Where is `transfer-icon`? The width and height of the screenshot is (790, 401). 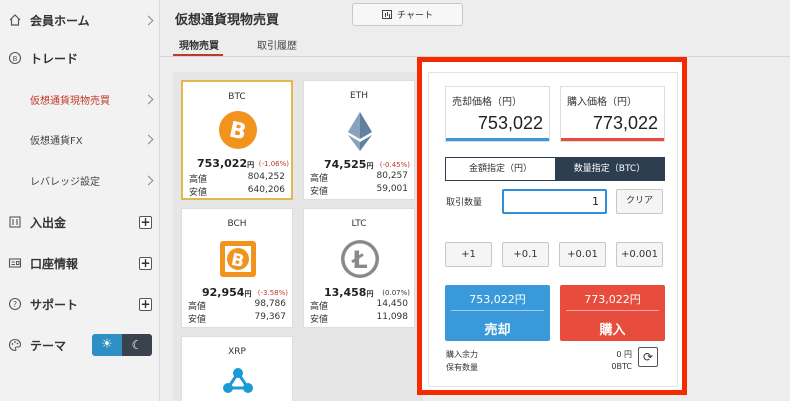 transfer-icon is located at coordinates (15, 222).